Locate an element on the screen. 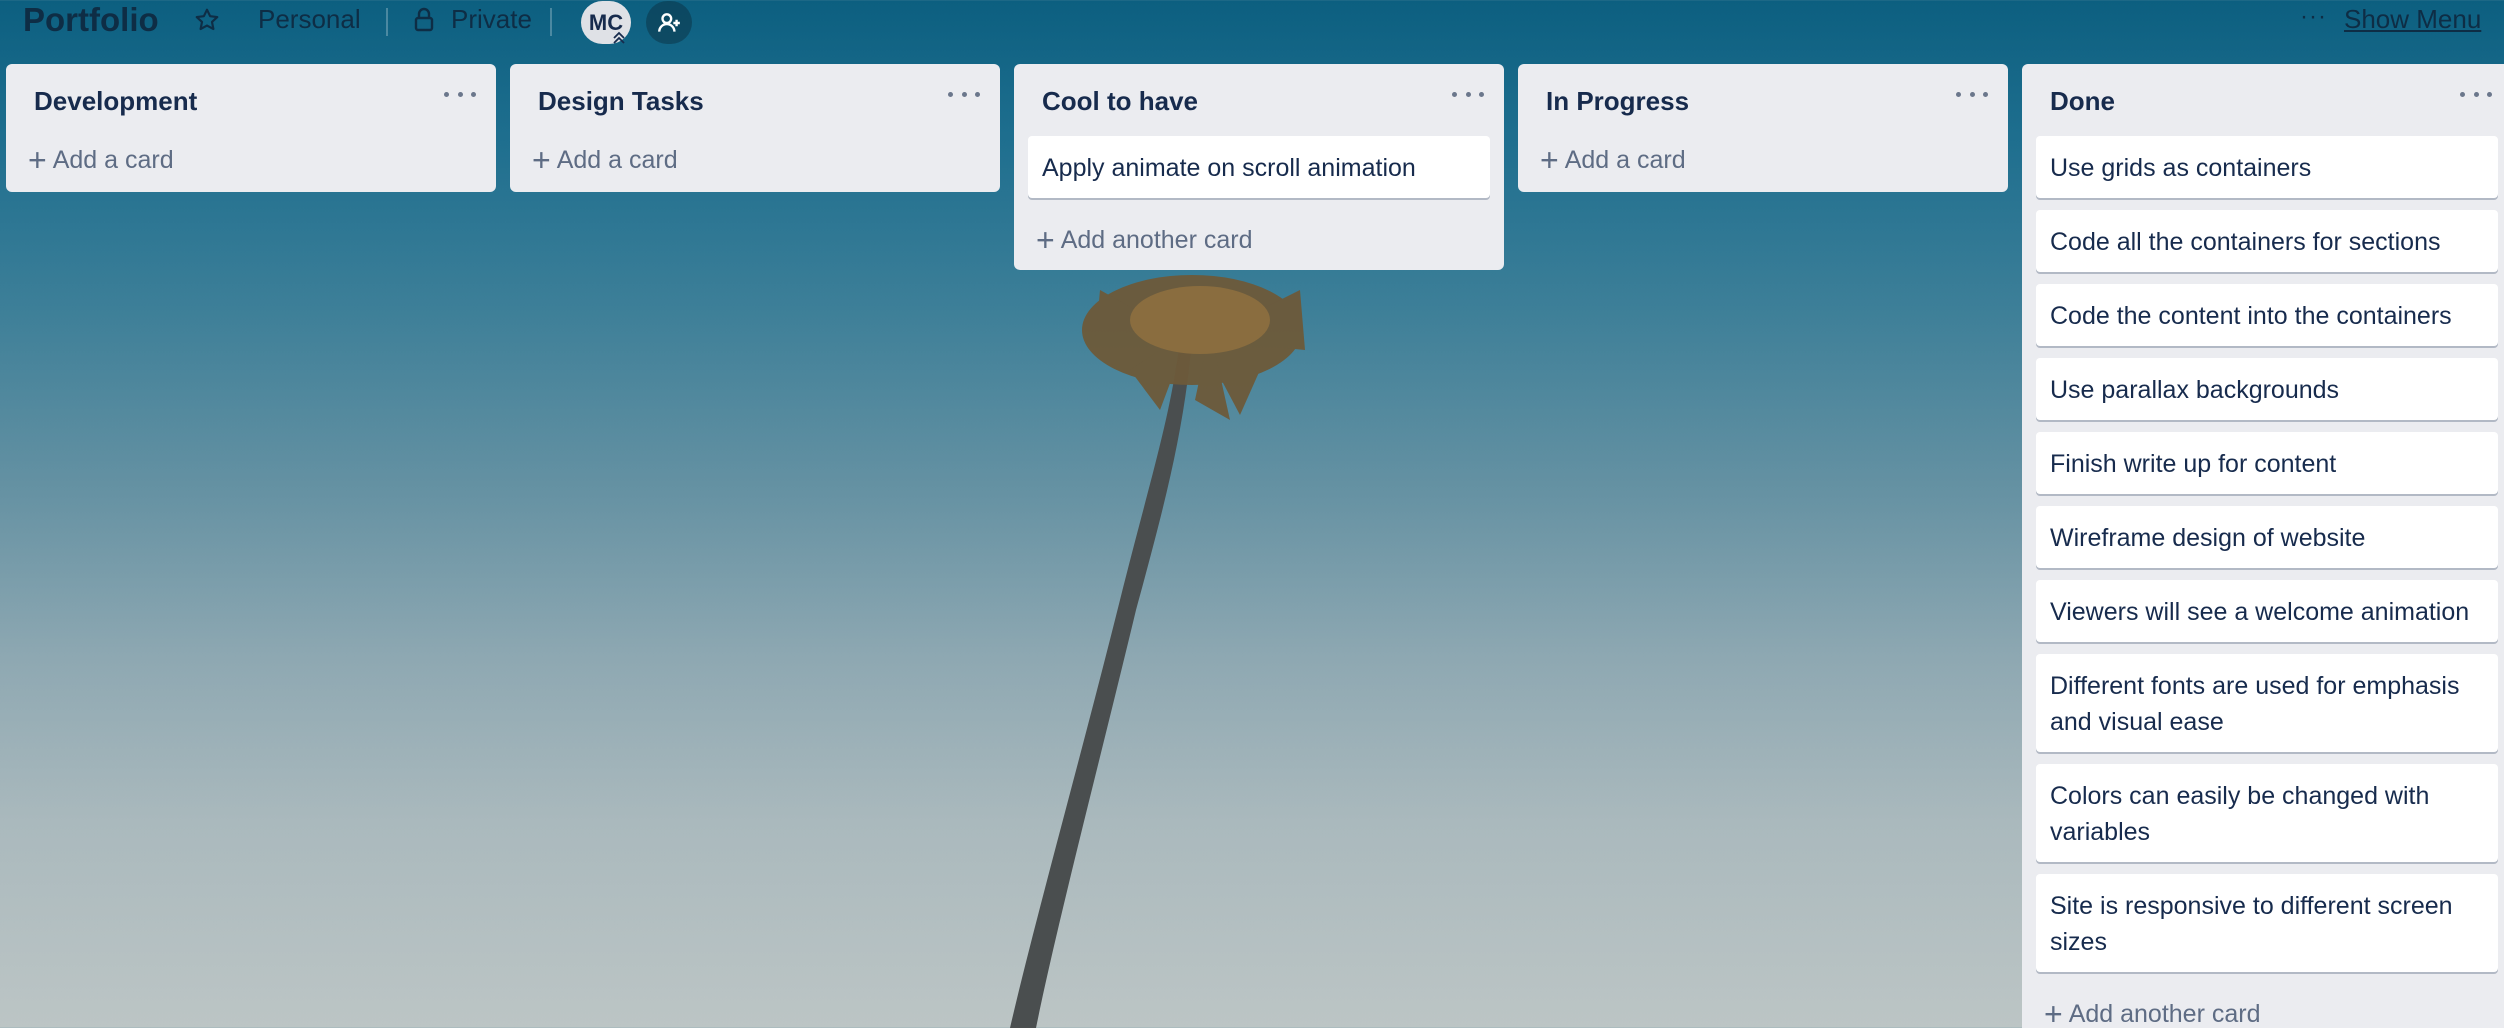 Image resolution: width=2504 pixels, height=1028 pixels. list-in-progress: In Progress + Add a card is located at coordinates (1763, 128).